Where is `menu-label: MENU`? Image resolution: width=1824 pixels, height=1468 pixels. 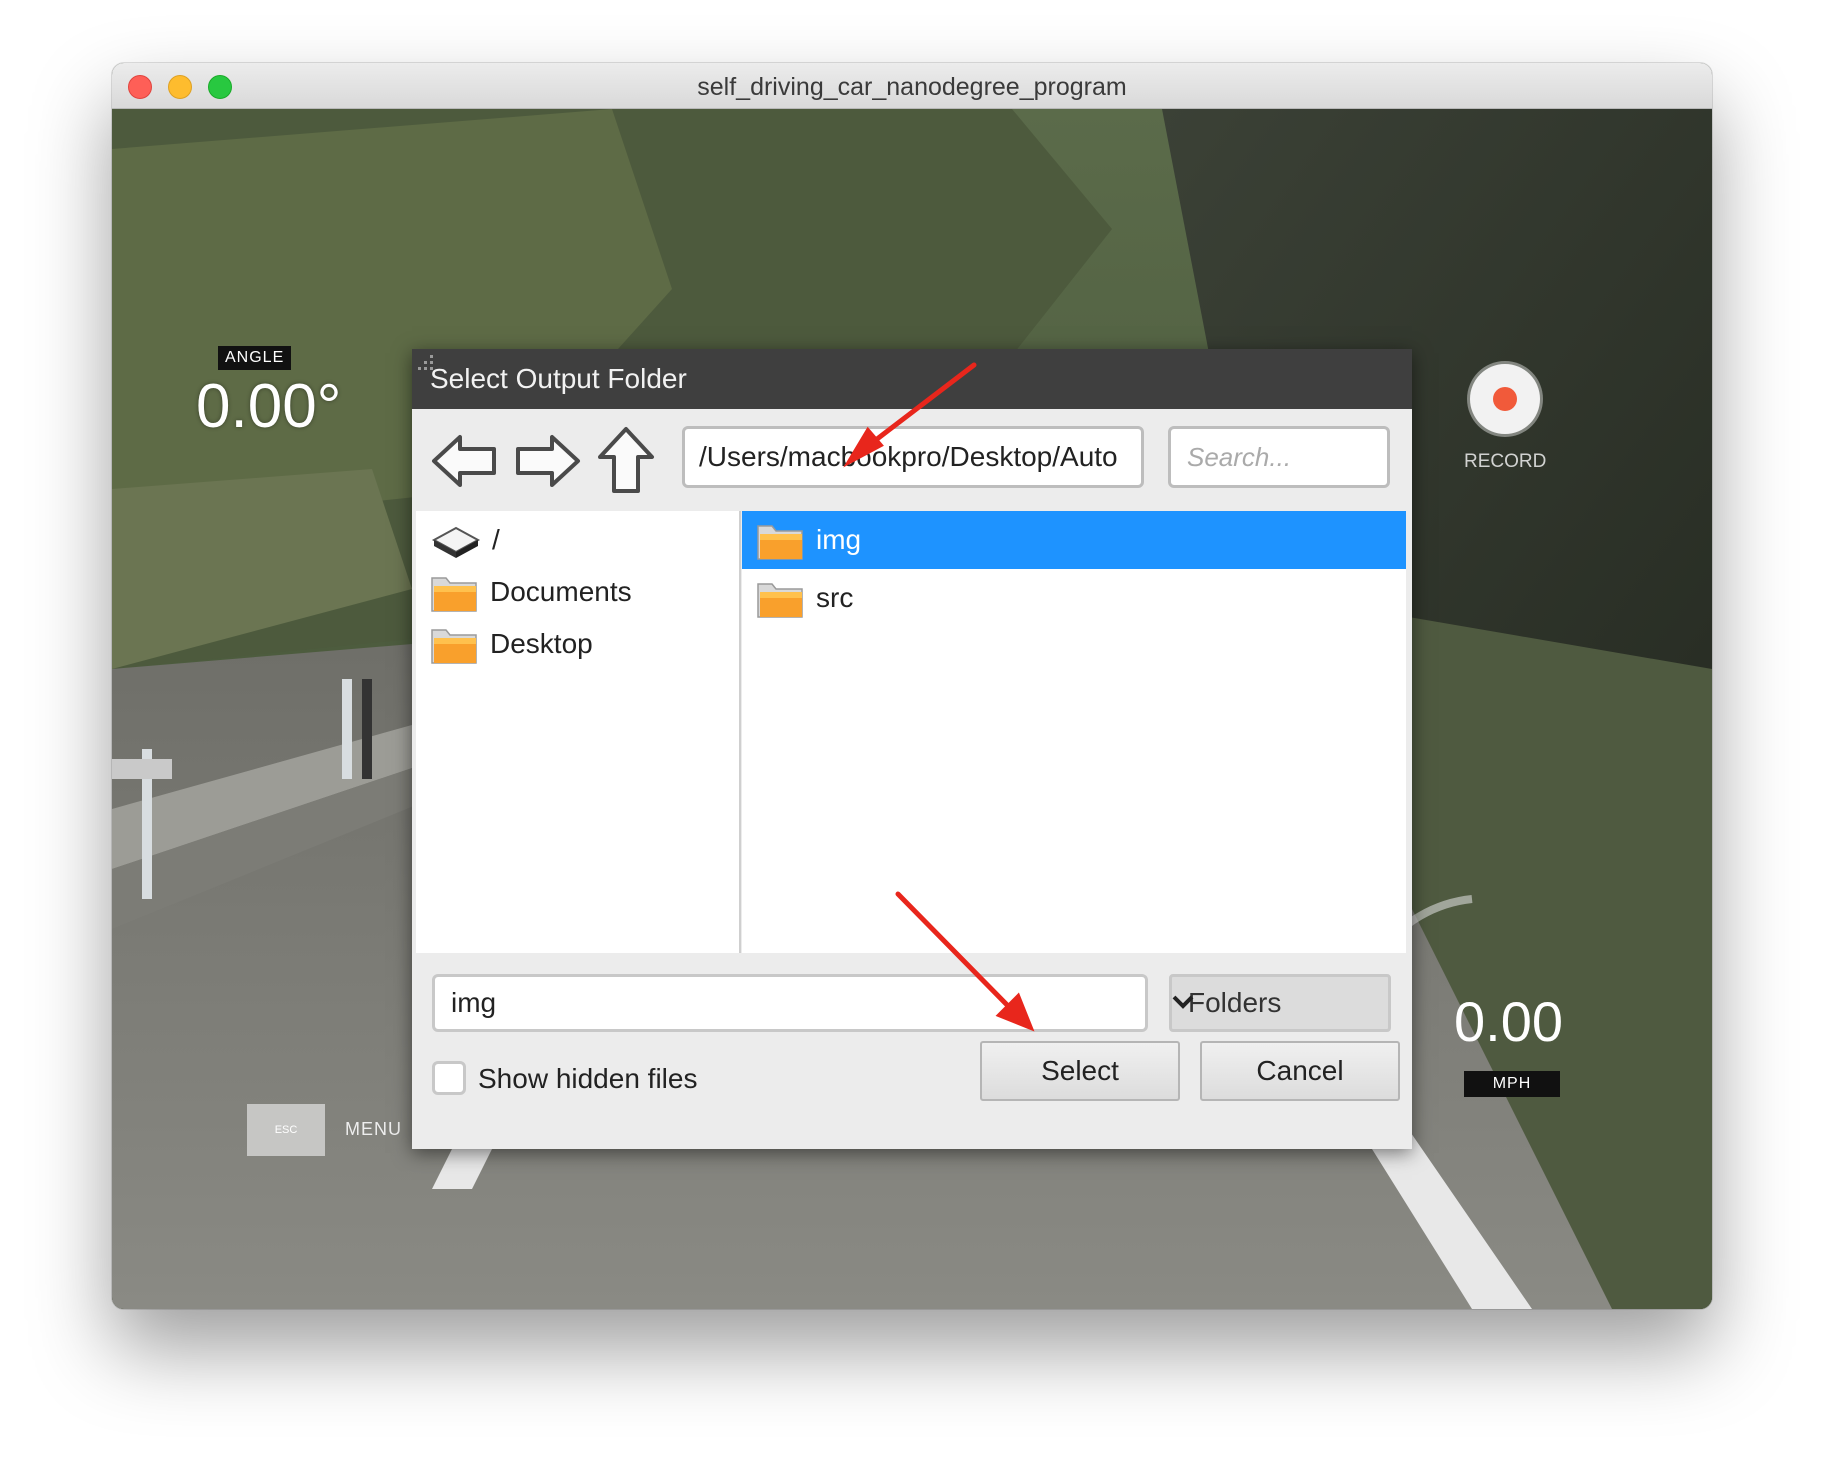
menu-label: MENU is located at coordinates (373, 1129).